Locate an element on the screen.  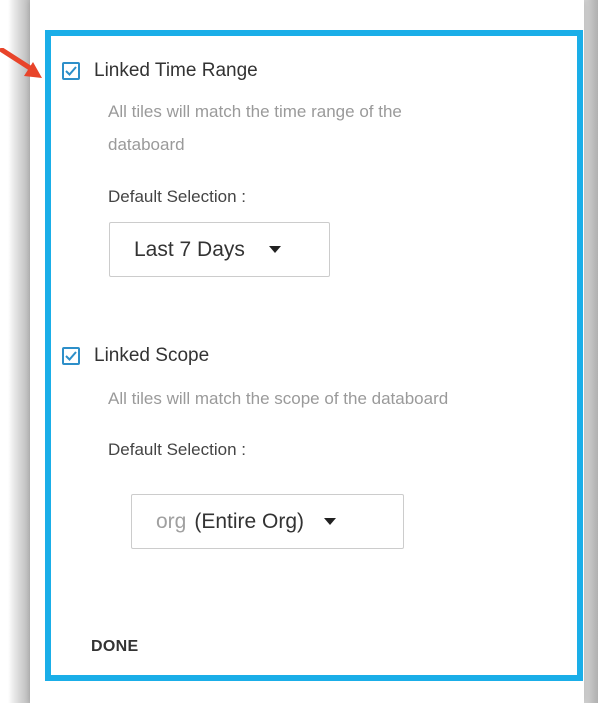
time-range-description-line2: databoard is located at coordinates (146, 144).